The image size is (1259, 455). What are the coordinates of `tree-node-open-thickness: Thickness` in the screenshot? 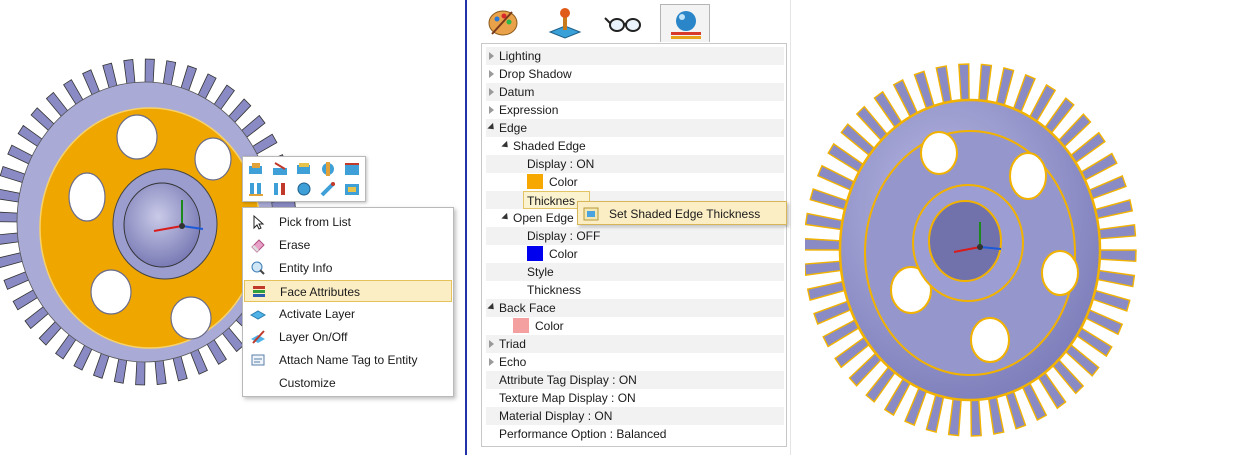 It's located at (635, 290).